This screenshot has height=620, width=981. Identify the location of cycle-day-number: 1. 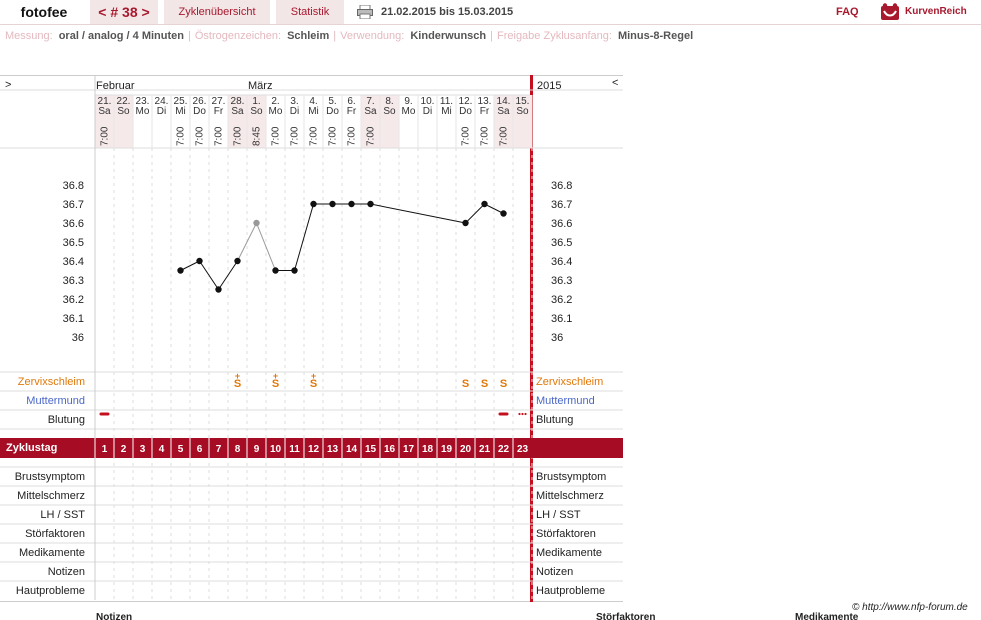
(105, 449).